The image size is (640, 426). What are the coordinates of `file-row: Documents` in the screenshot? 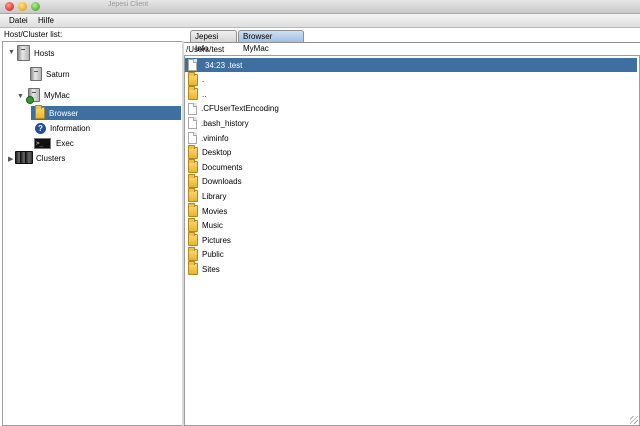 It's located at (411, 166).